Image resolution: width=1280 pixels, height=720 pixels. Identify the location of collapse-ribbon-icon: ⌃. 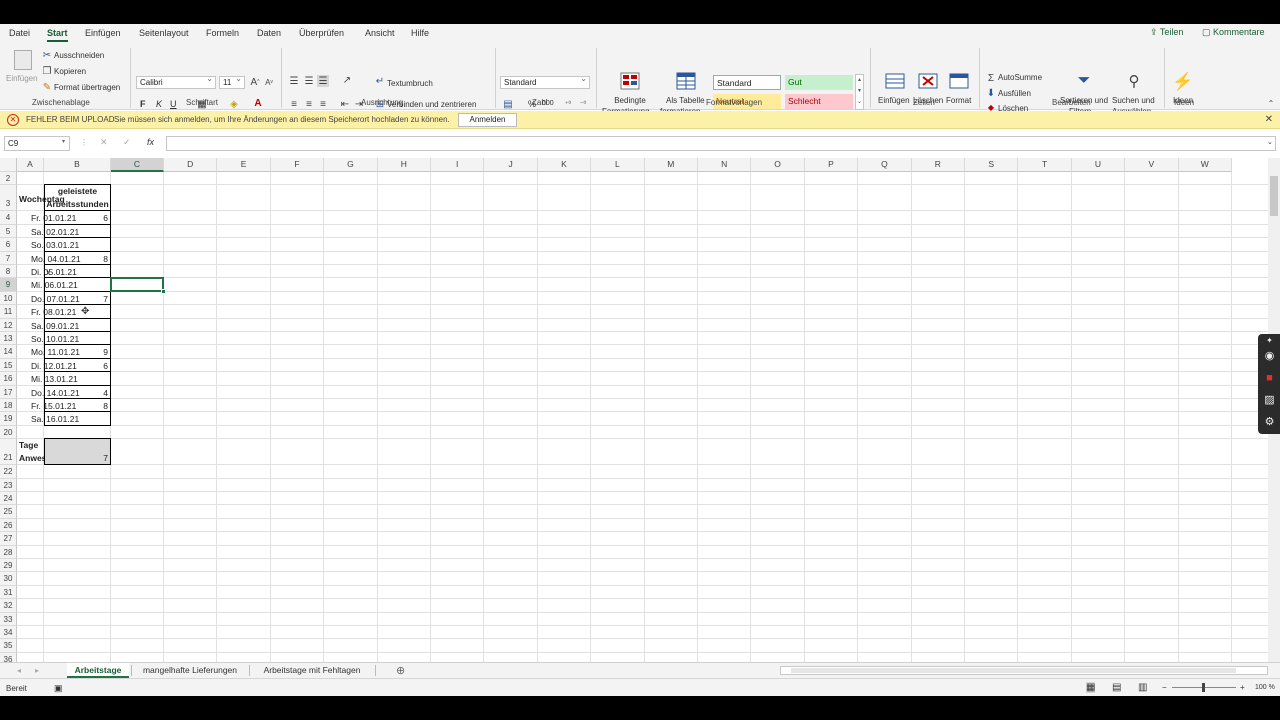
(1271, 103).